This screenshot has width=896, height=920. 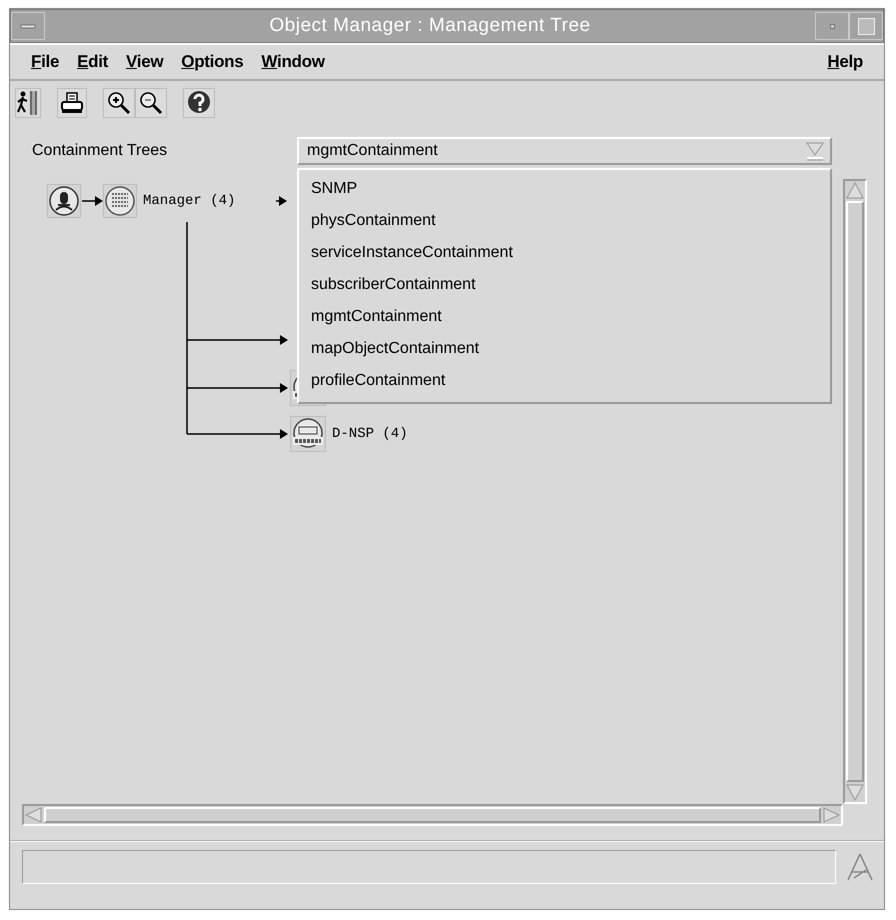 What do you see at coordinates (212, 62) in the screenshot?
I see `menu-item: Options` at bounding box center [212, 62].